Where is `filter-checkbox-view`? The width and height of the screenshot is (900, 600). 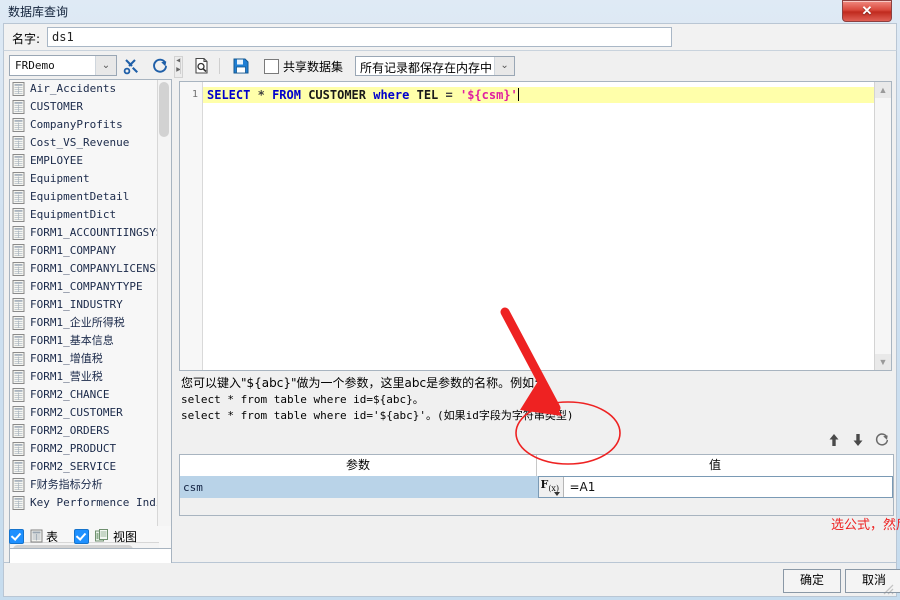
filter-checkbox-view is located at coordinates (82, 536).